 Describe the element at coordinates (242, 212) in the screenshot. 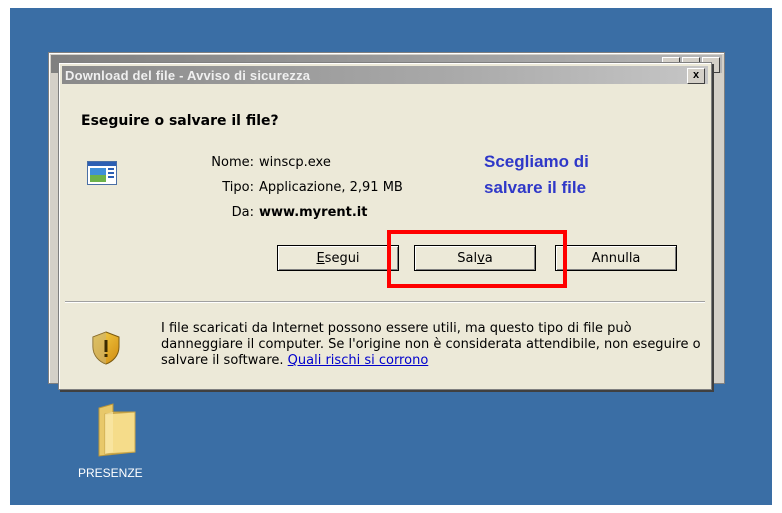

I see `field-label-from: Da:` at that location.